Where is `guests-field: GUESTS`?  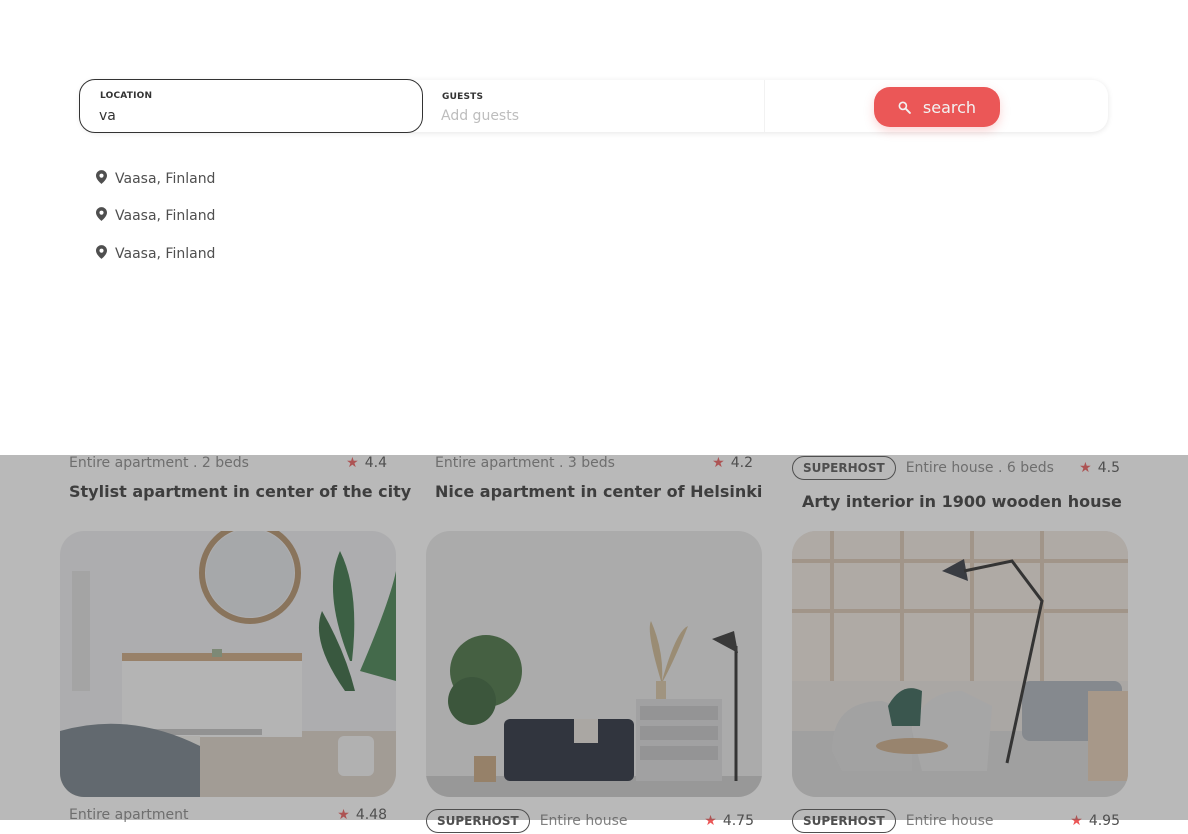
guests-field: GUESTS is located at coordinates (593, 106).